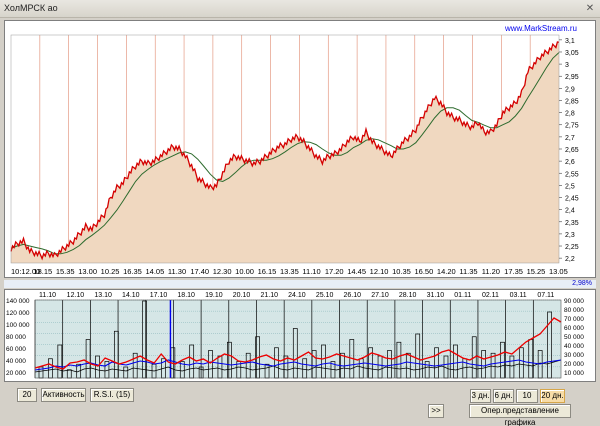  Describe the element at coordinates (186, 295) in the screenshot. I see `date-label: 18.10` at that location.